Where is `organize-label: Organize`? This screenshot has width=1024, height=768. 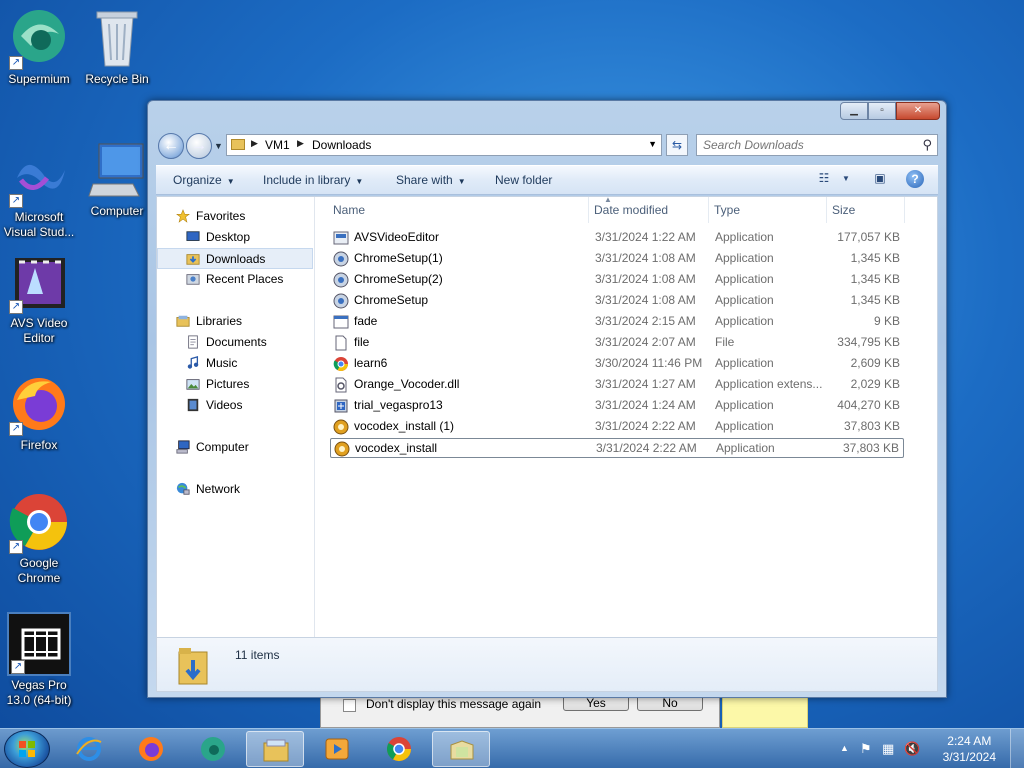 organize-label: Organize is located at coordinates (197, 180).